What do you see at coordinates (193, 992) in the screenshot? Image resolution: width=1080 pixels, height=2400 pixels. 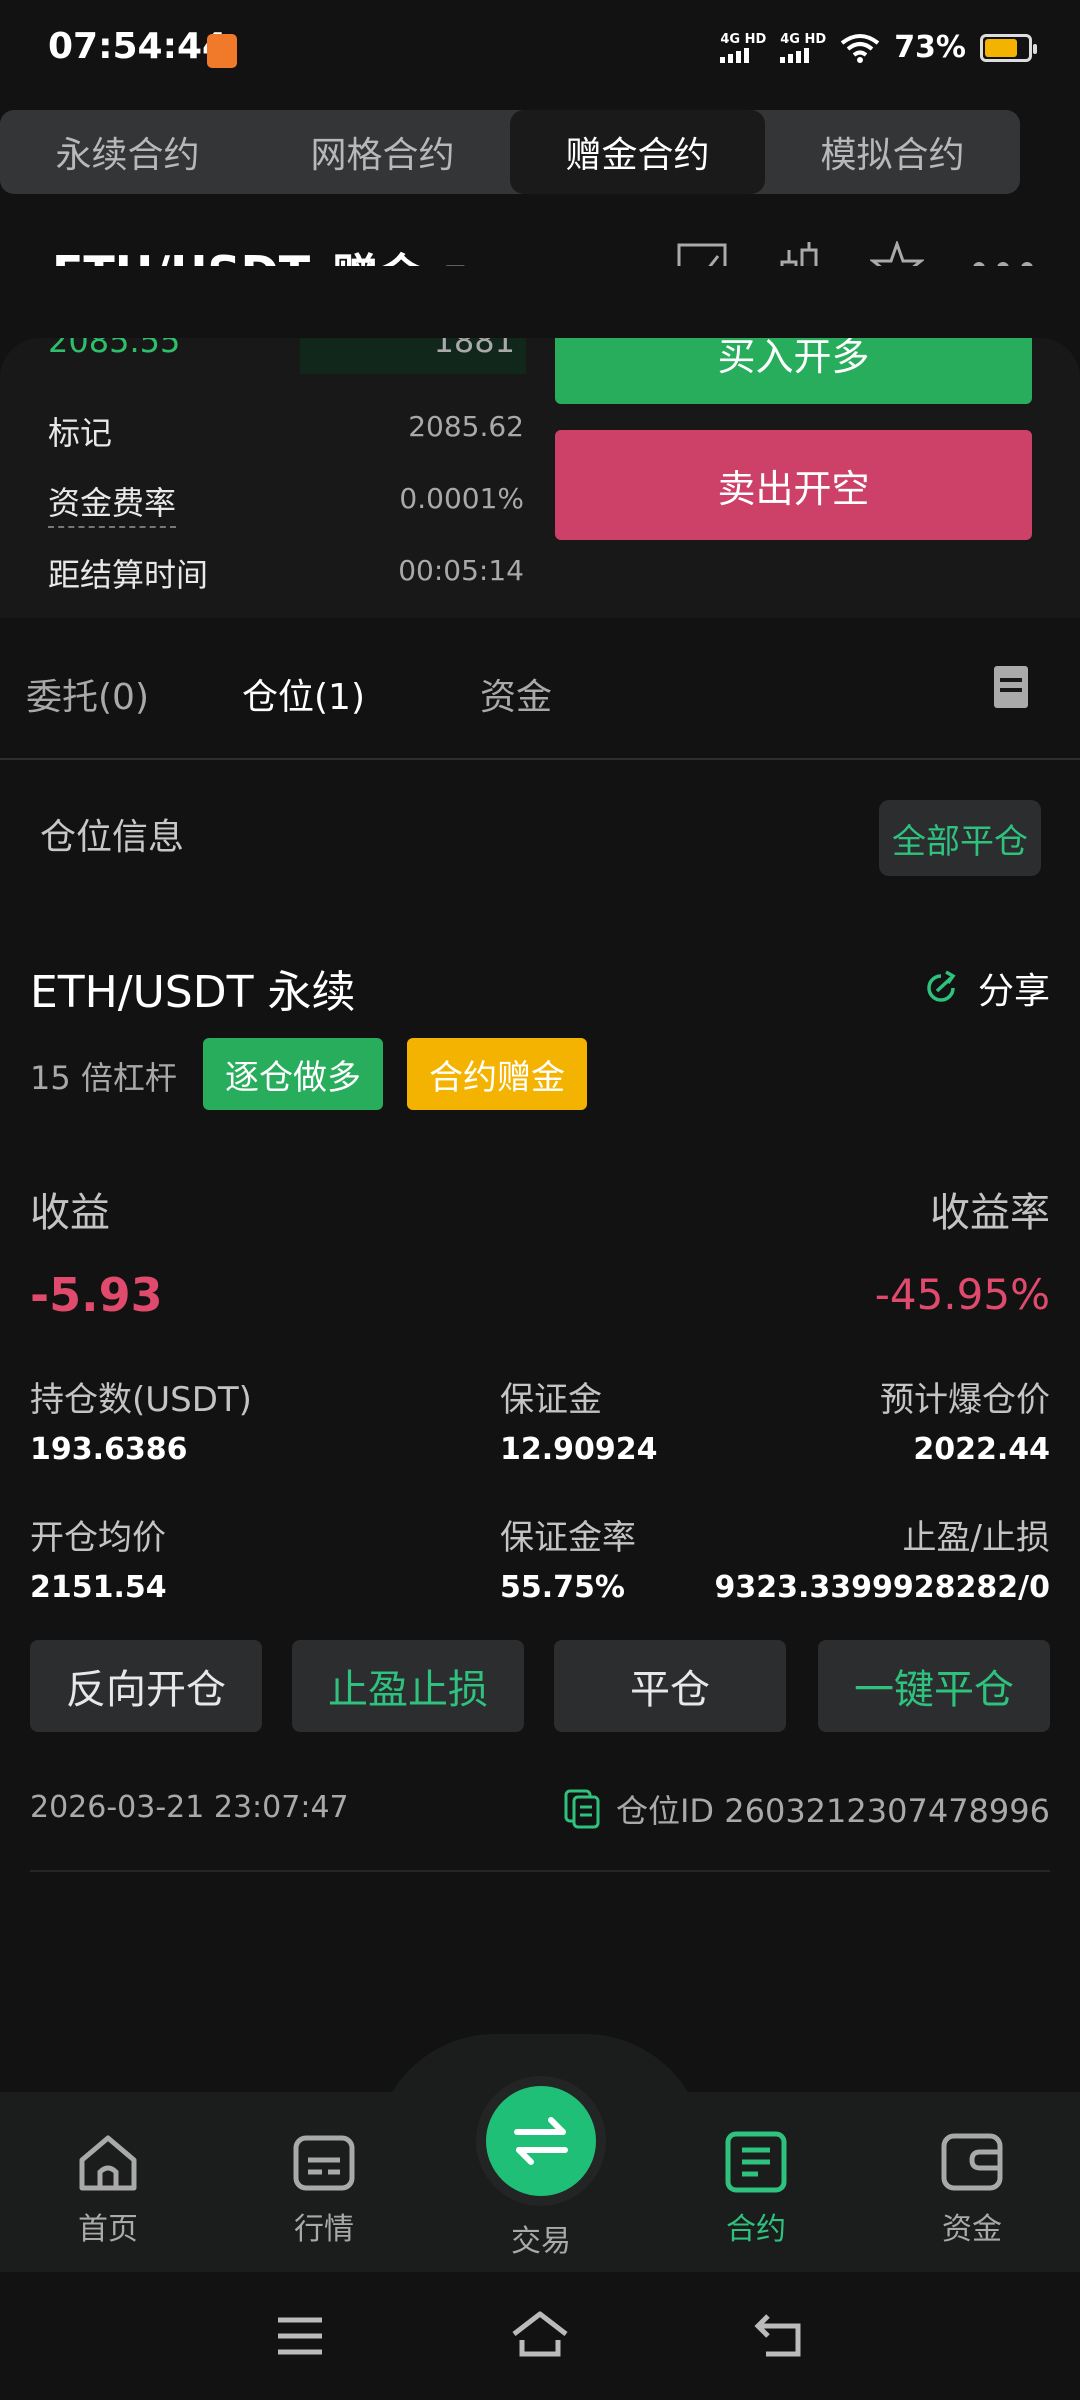 I see `position-pair-title: ETH/USDT 永续` at bounding box center [193, 992].